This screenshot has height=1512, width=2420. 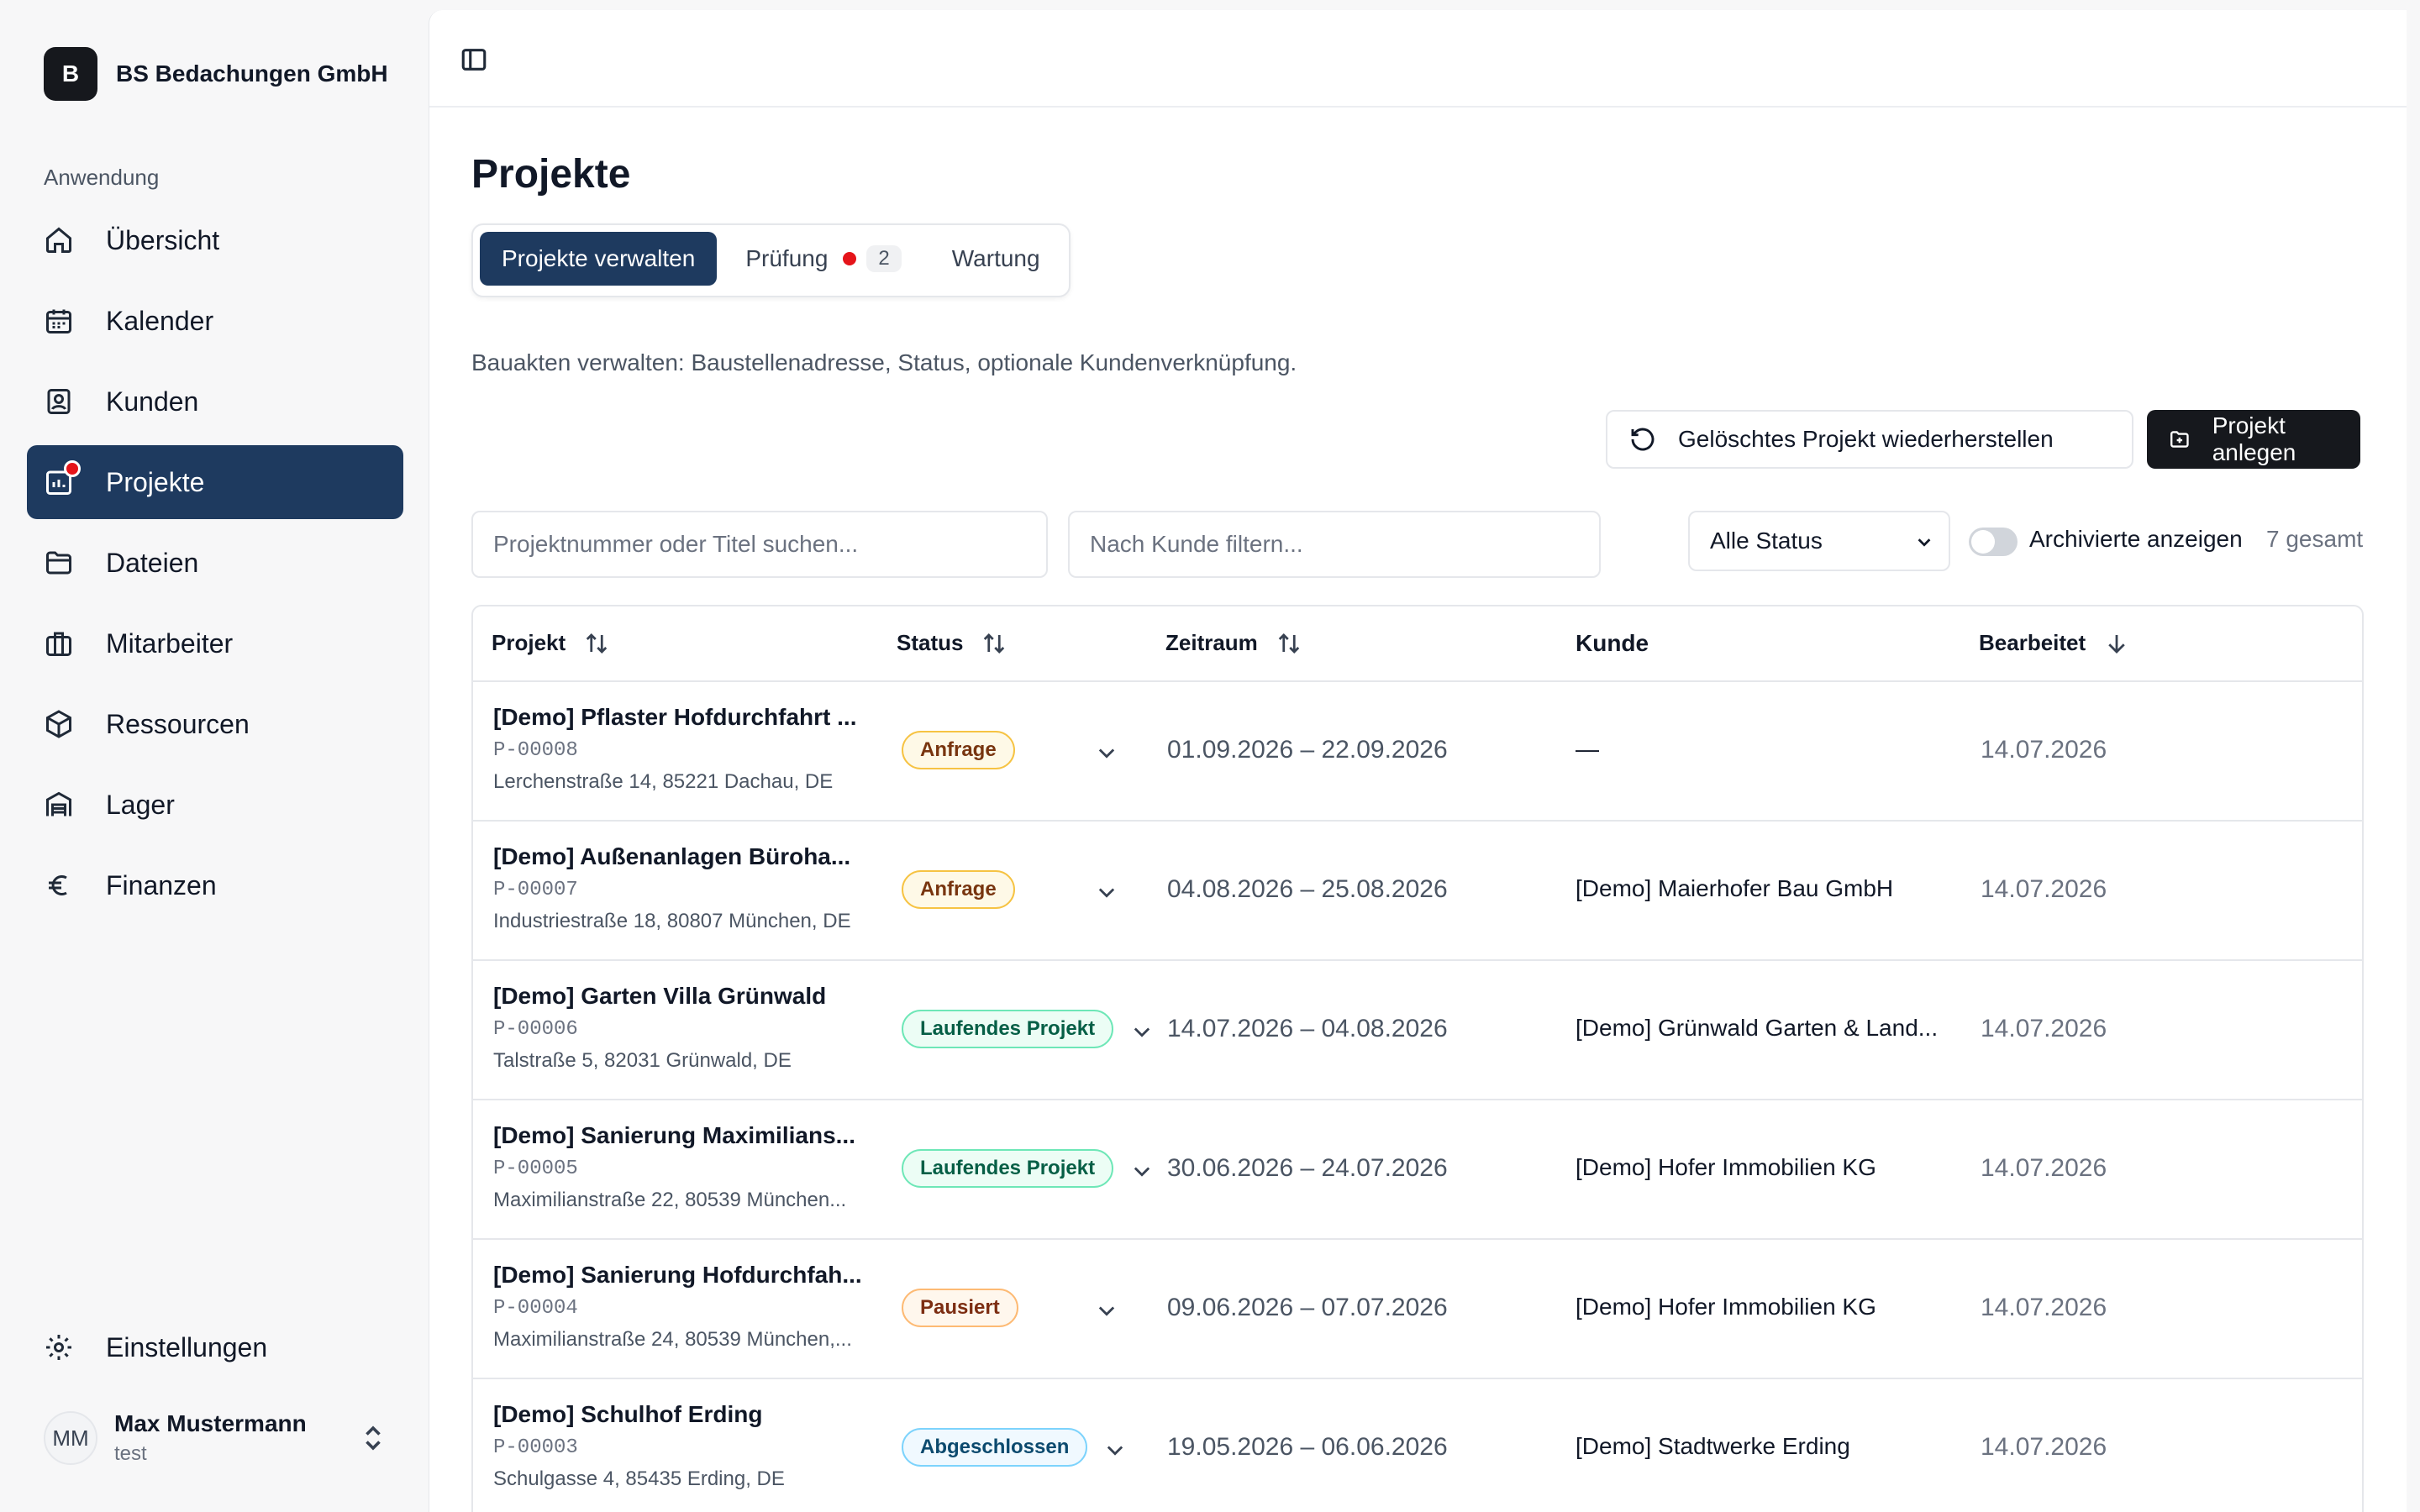 I want to click on tab-wartung: Wartung, so click(x=996, y=259).